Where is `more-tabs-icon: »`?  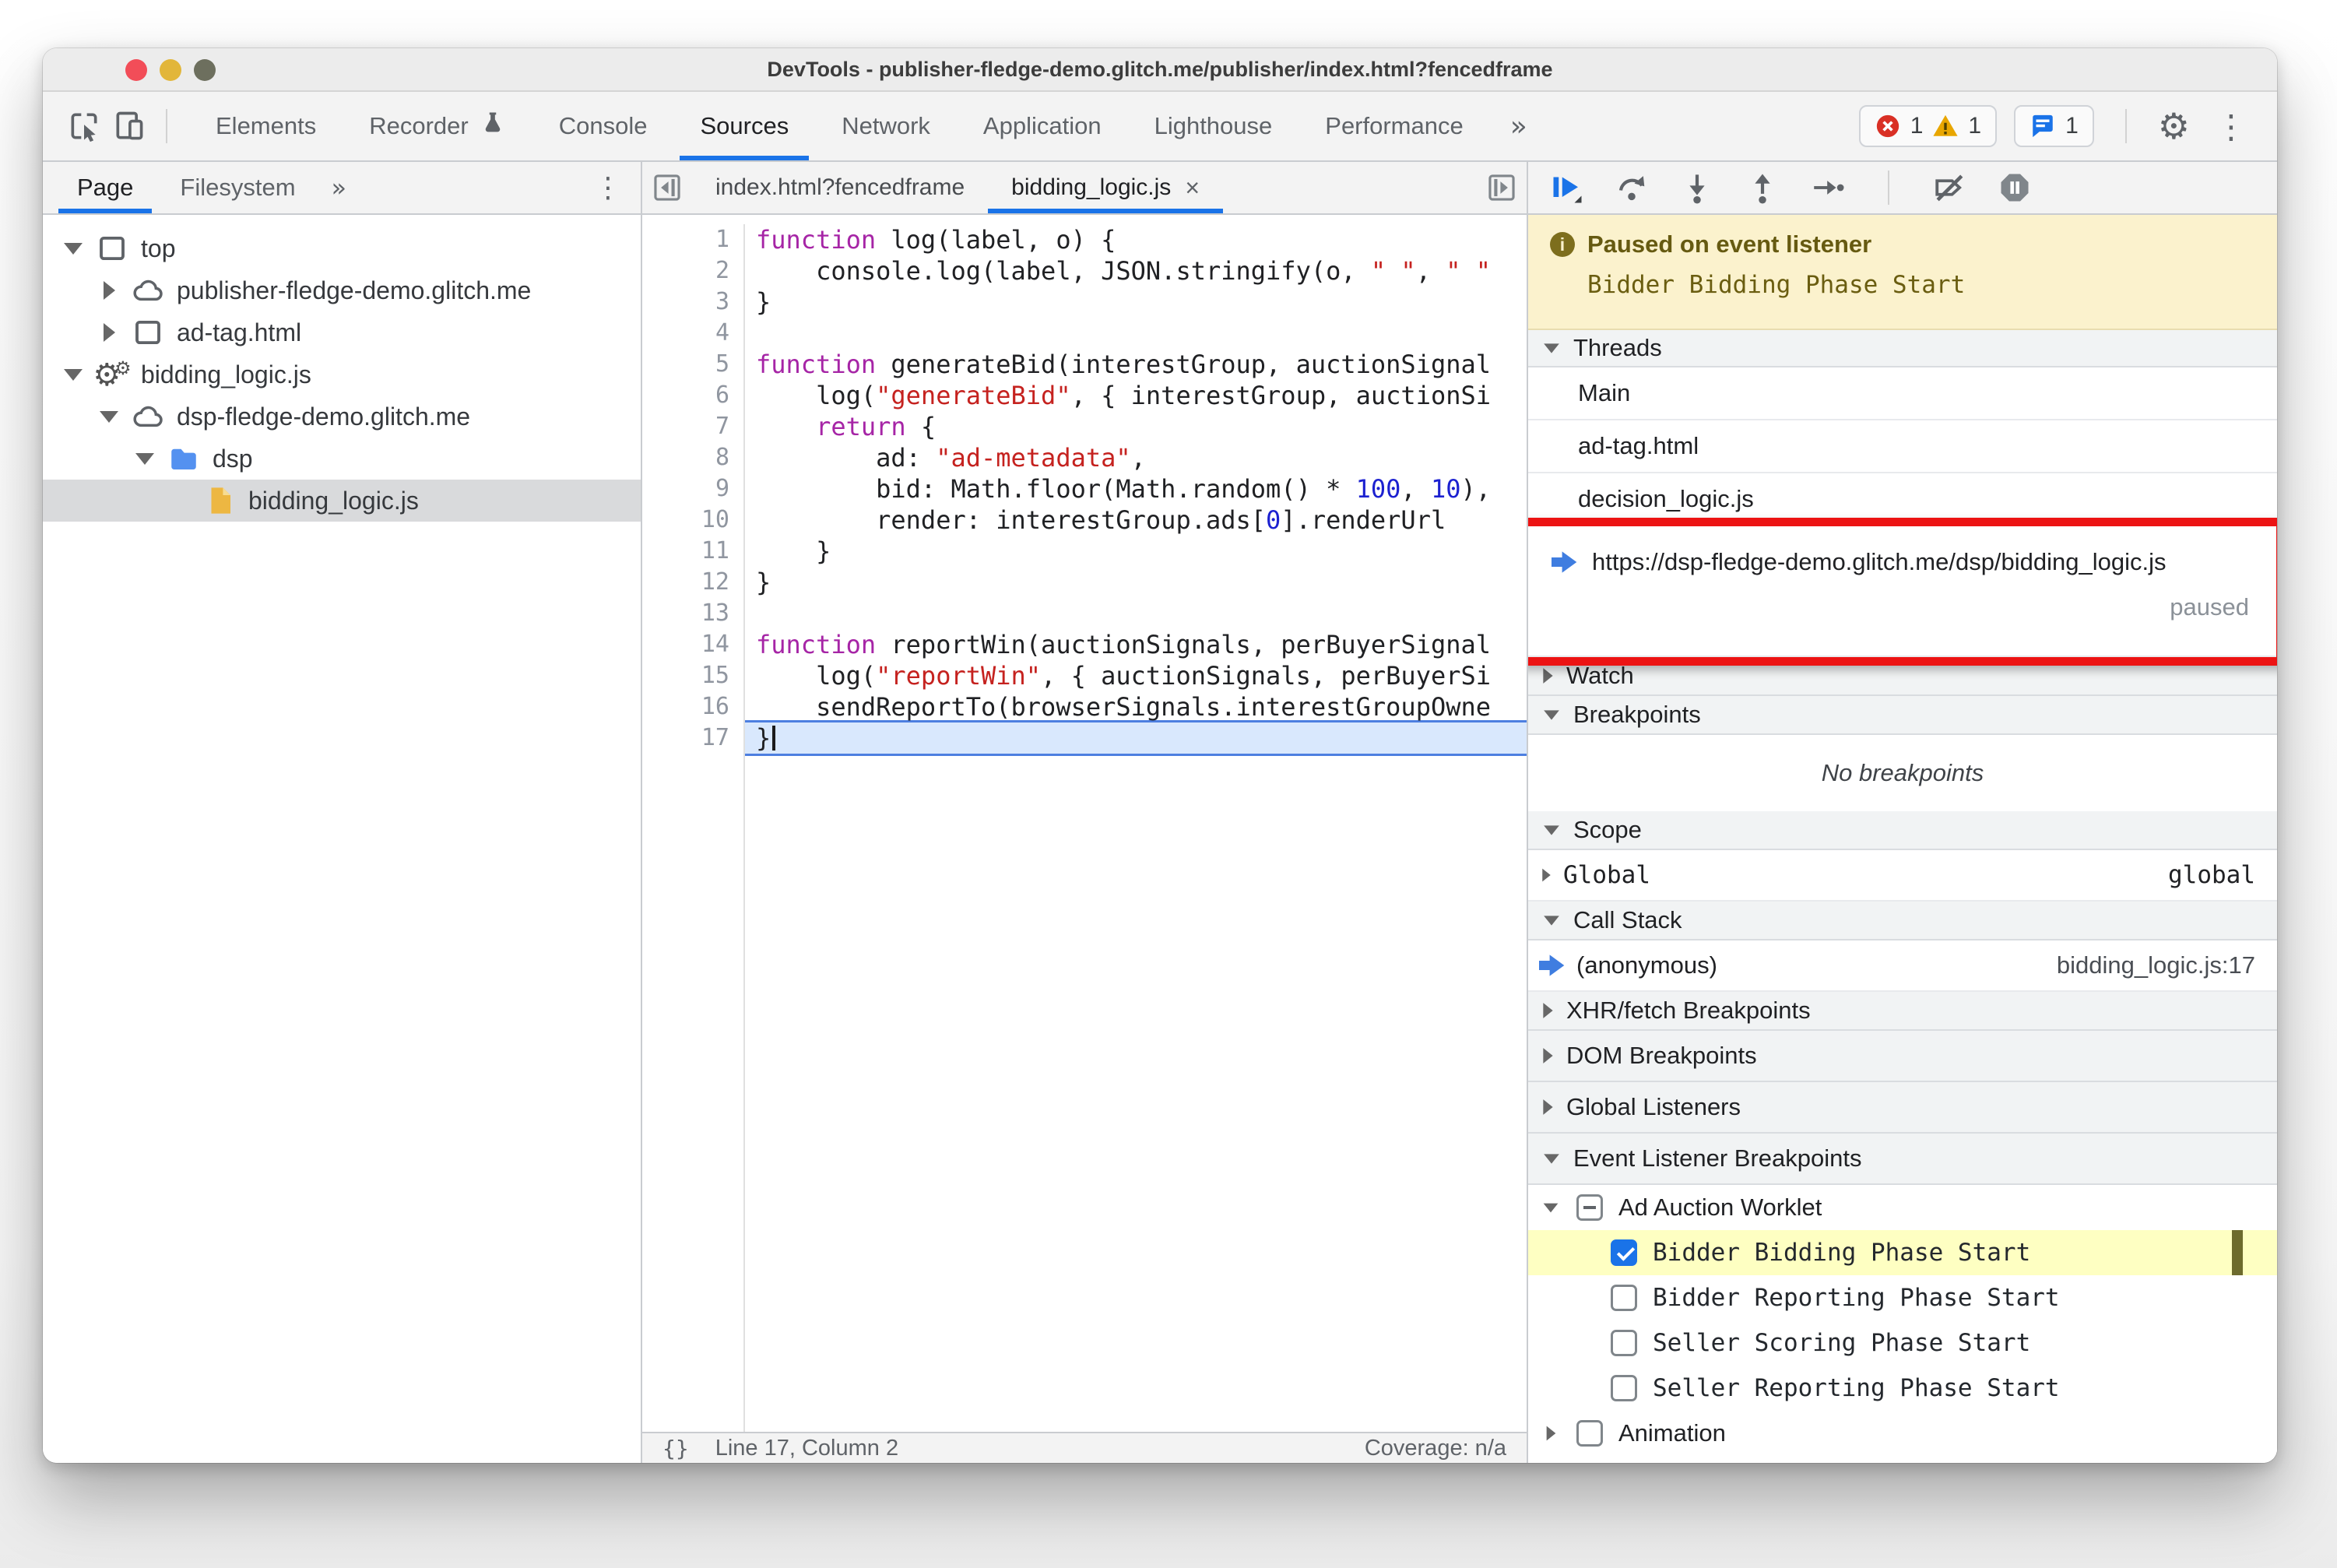 more-tabs-icon: » is located at coordinates (1519, 126).